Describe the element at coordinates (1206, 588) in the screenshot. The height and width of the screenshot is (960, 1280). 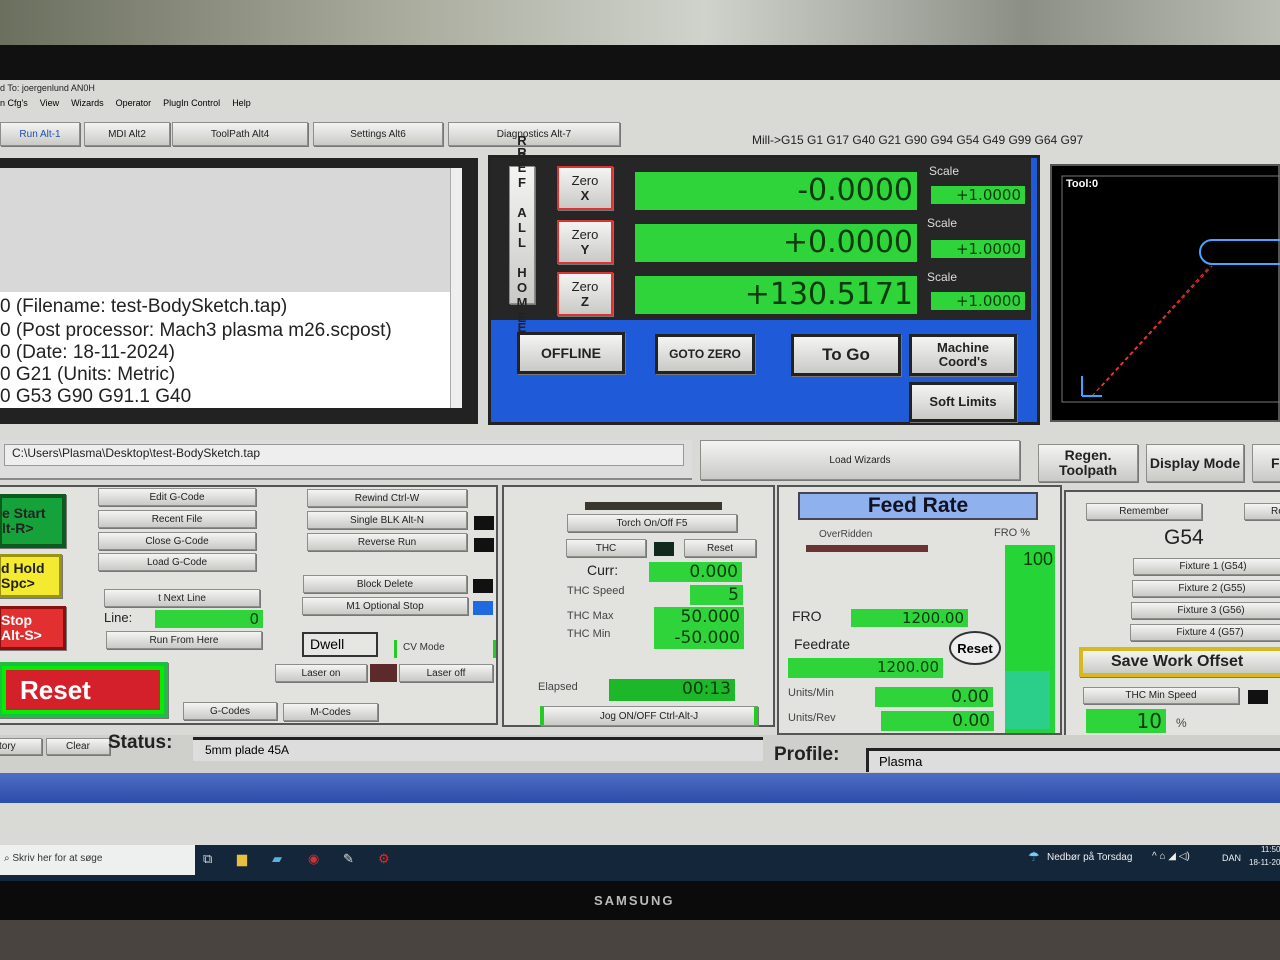
I see `fixture-2-button: Fixture 2 (G55)` at that location.